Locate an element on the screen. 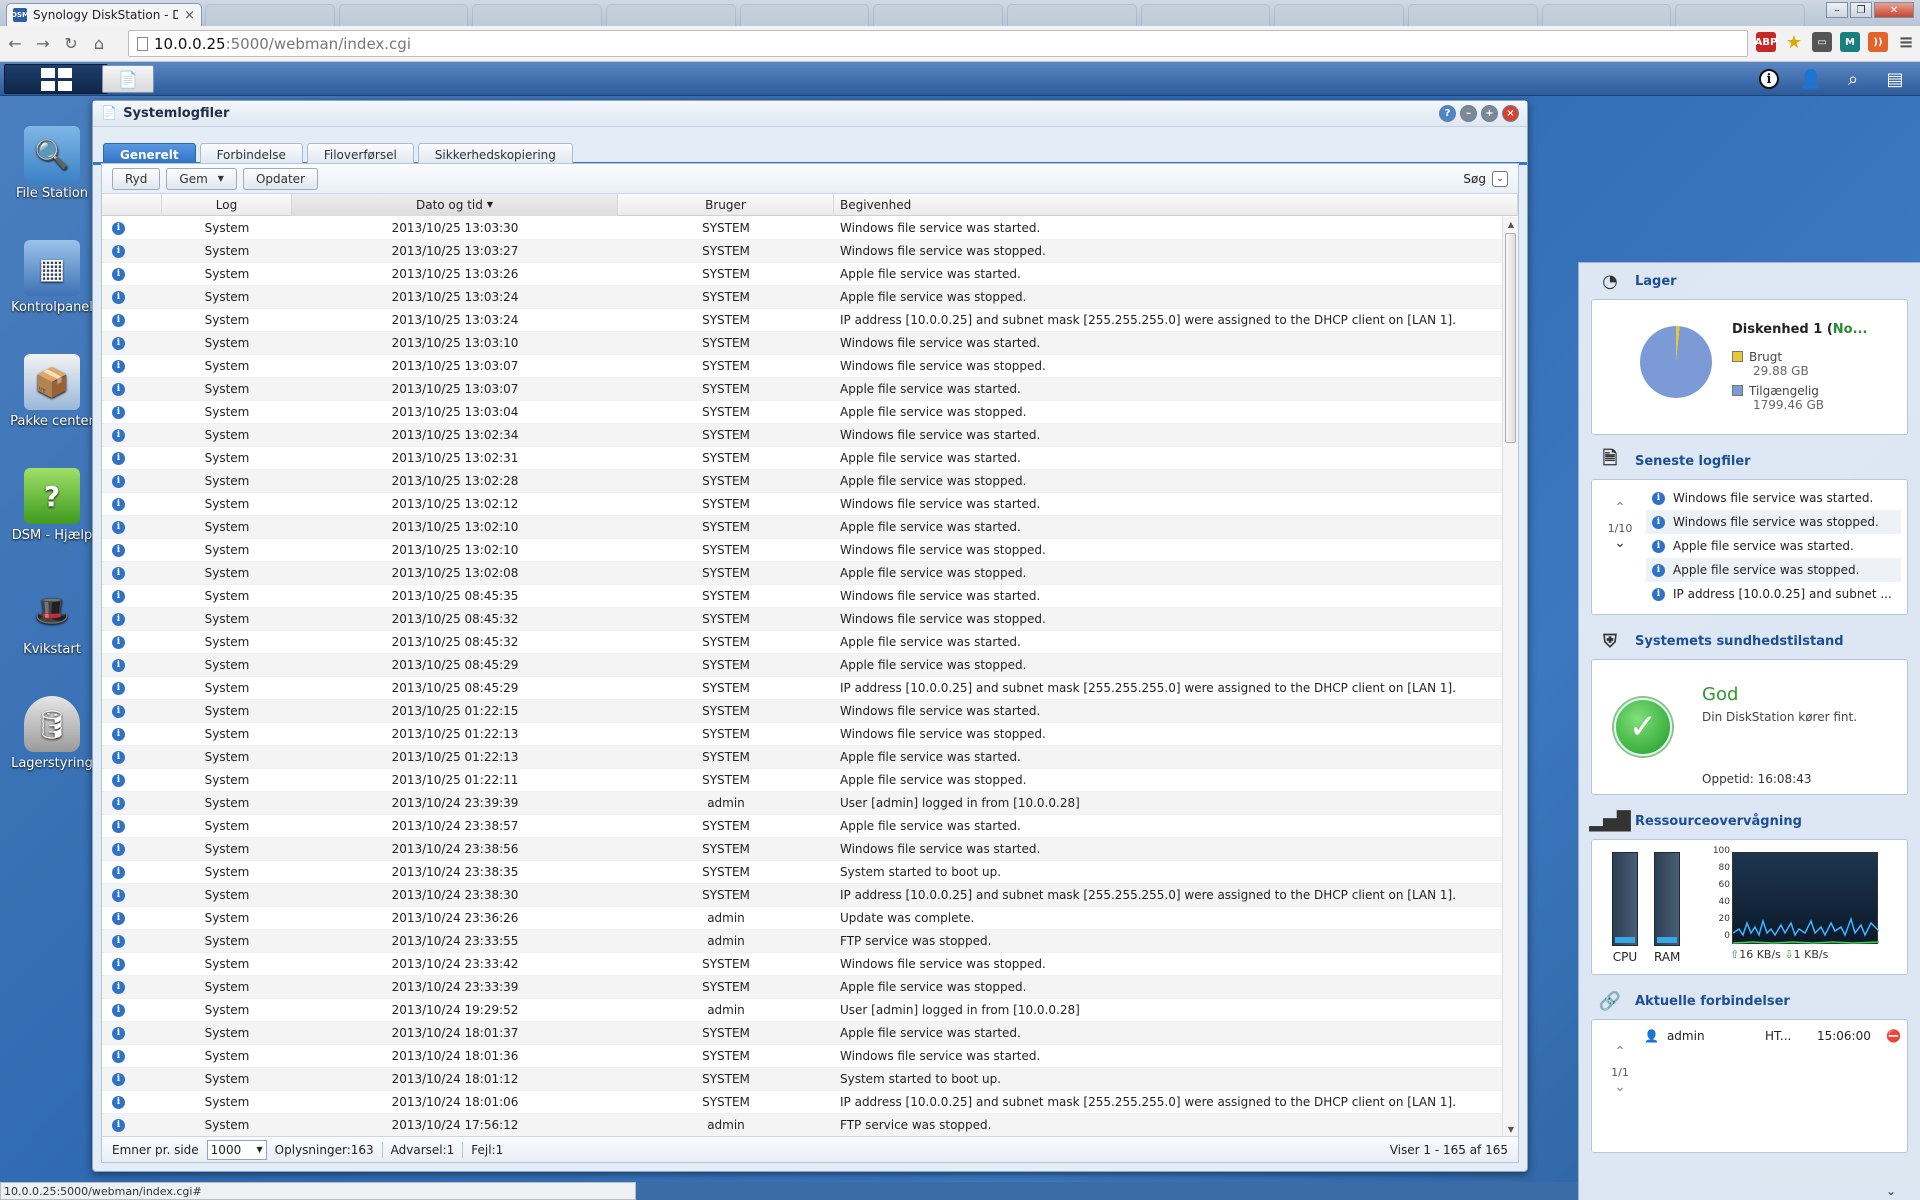  taskbar-log-app-button: 📄 is located at coordinates (128, 79).